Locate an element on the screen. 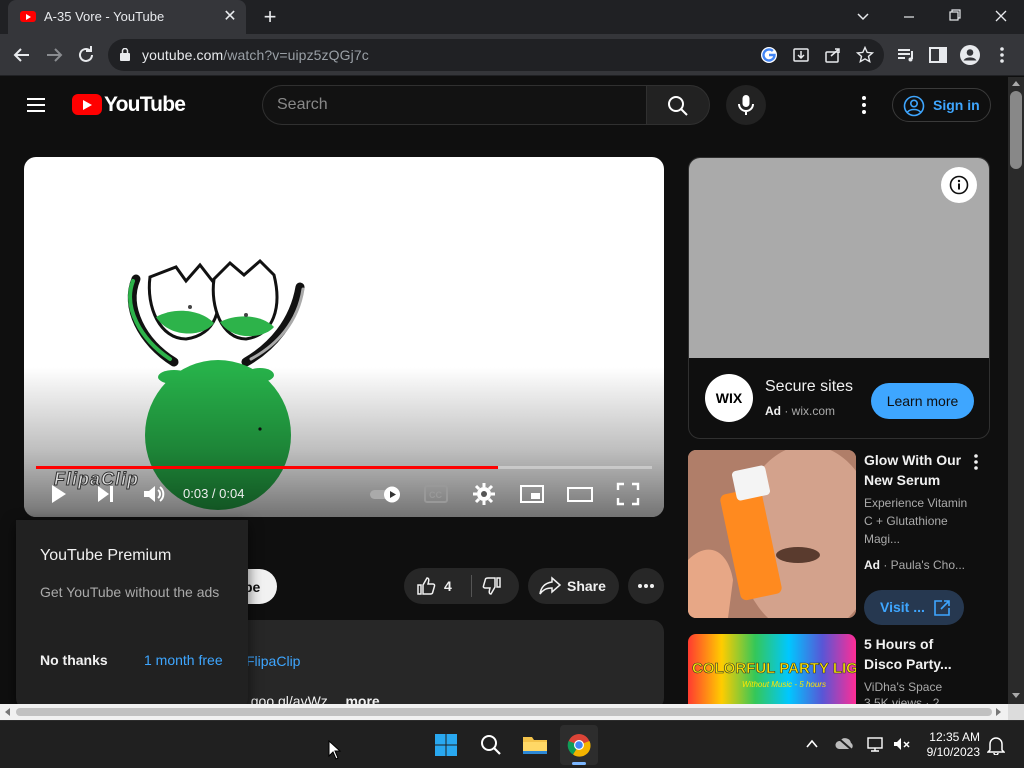  progress-bar-played is located at coordinates (267, 467).